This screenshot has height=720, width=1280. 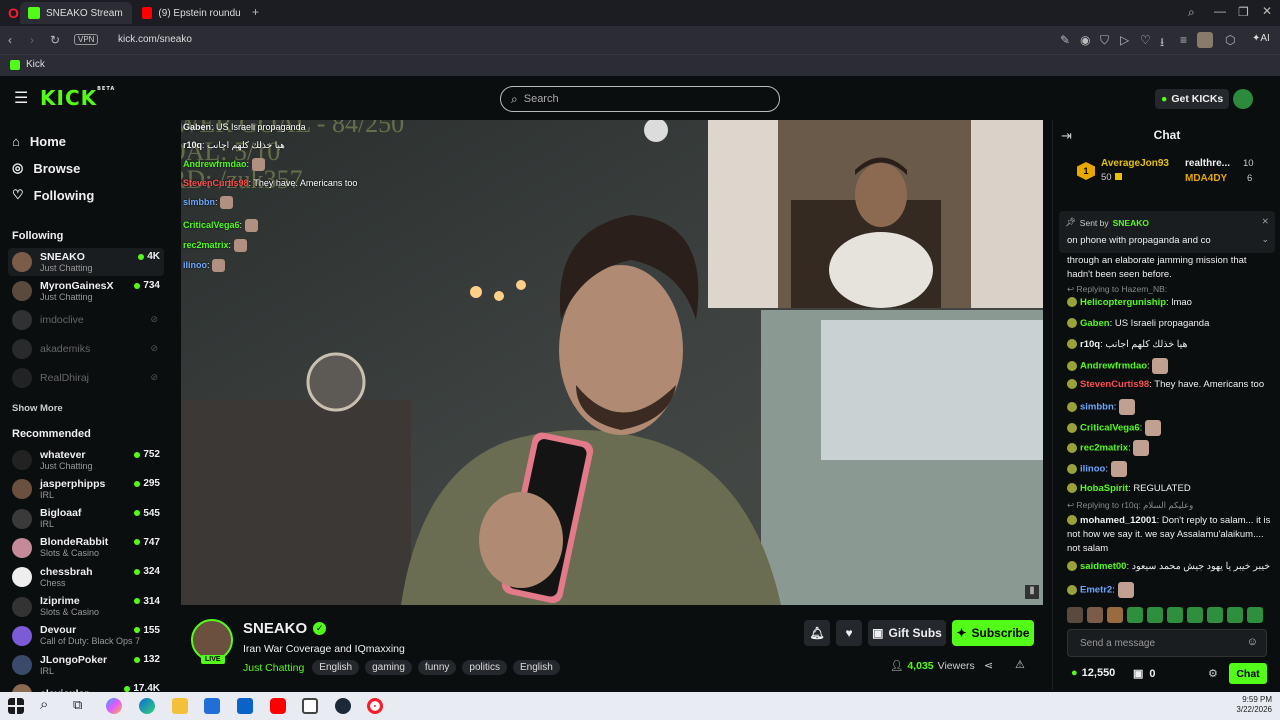 What do you see at coordinates (273, 668) in the screenshot?
I see `stream-category: Just Chatting` at bounding box center [273, 668].